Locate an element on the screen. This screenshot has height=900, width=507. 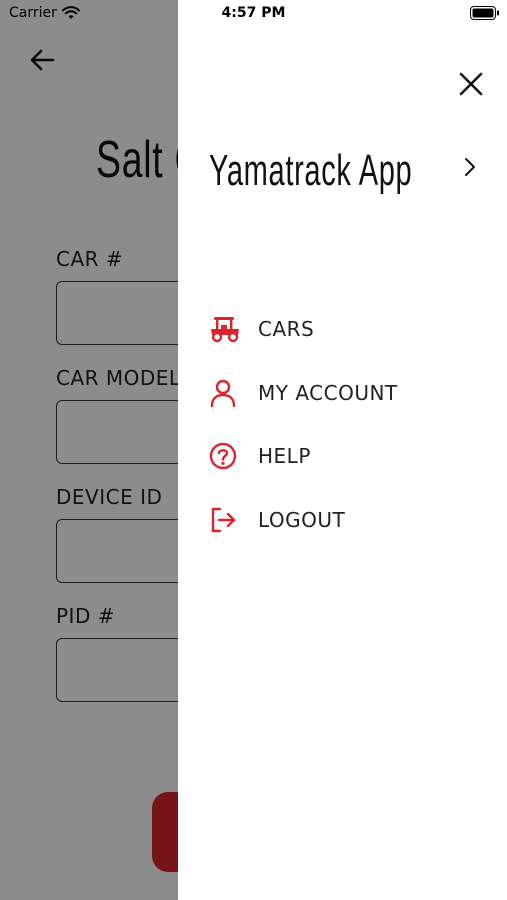
menu-item-help: HELP is located at coordinates (348, 456).